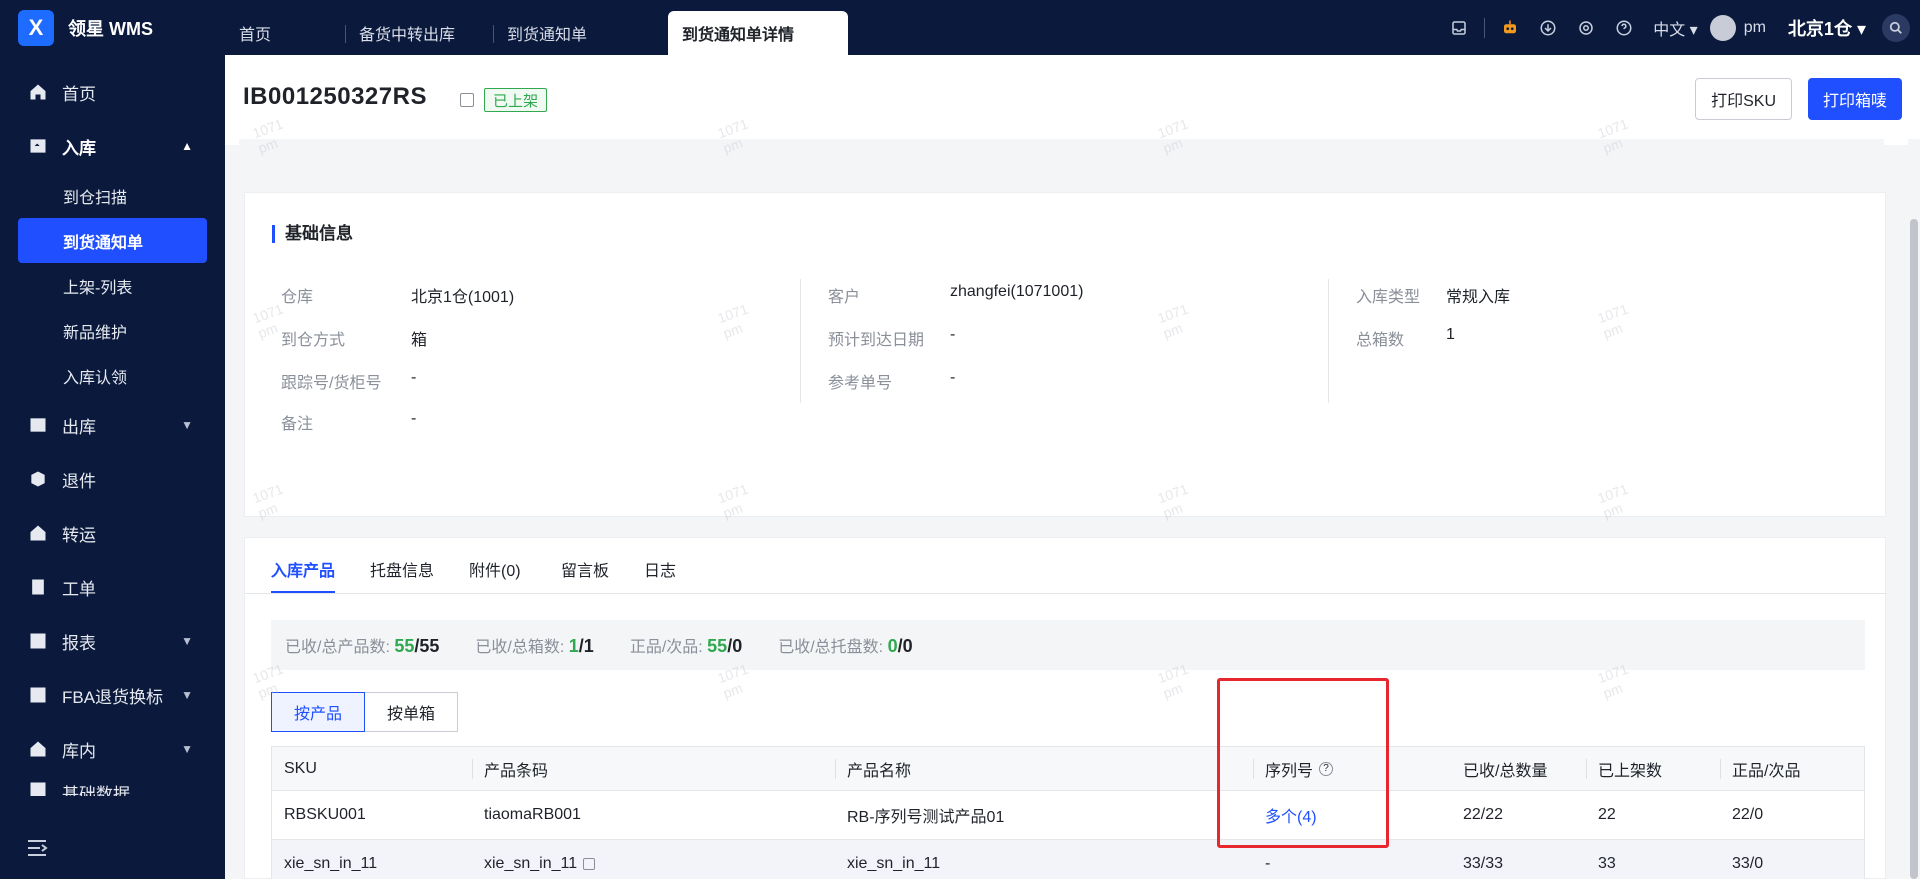 Image resolution: width=1920 pixels, height=879 pixels. What do you see at coordinates (860, 383) in the screenshot?
I see `info-label: 参考单号` at bounding box center [860, 383].